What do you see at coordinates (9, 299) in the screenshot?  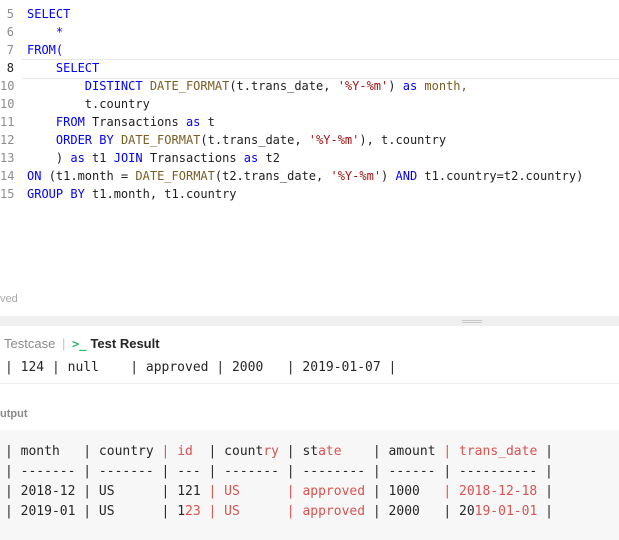 I see `saved-status: ved` at bounding box center [9, 299].